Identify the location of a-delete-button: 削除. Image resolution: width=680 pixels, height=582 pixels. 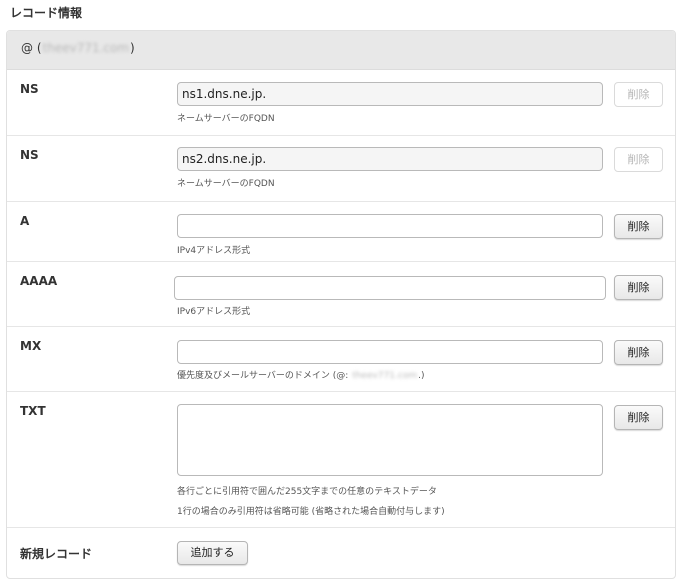
(638, 226).